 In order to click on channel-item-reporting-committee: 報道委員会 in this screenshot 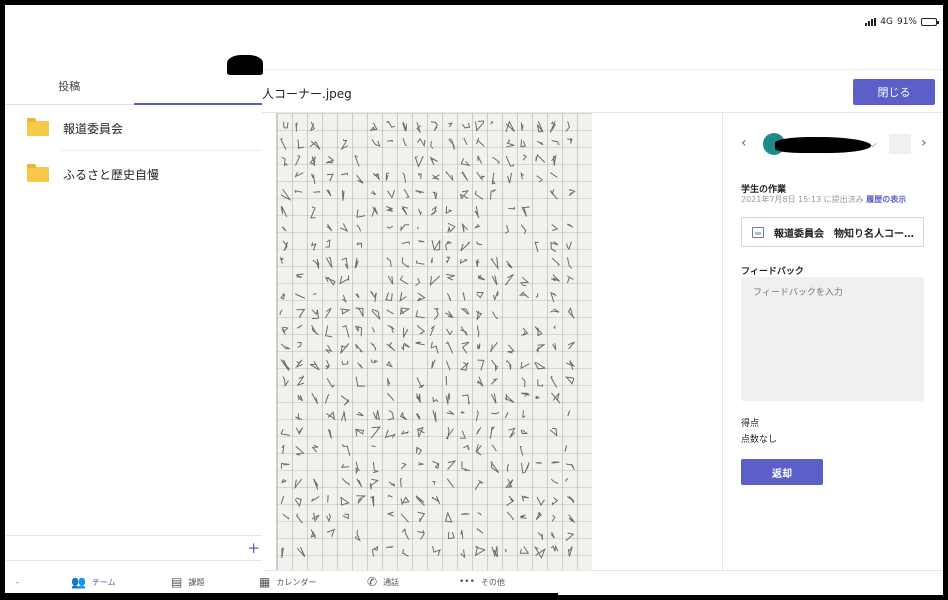, I will do `click(133, 128)`.